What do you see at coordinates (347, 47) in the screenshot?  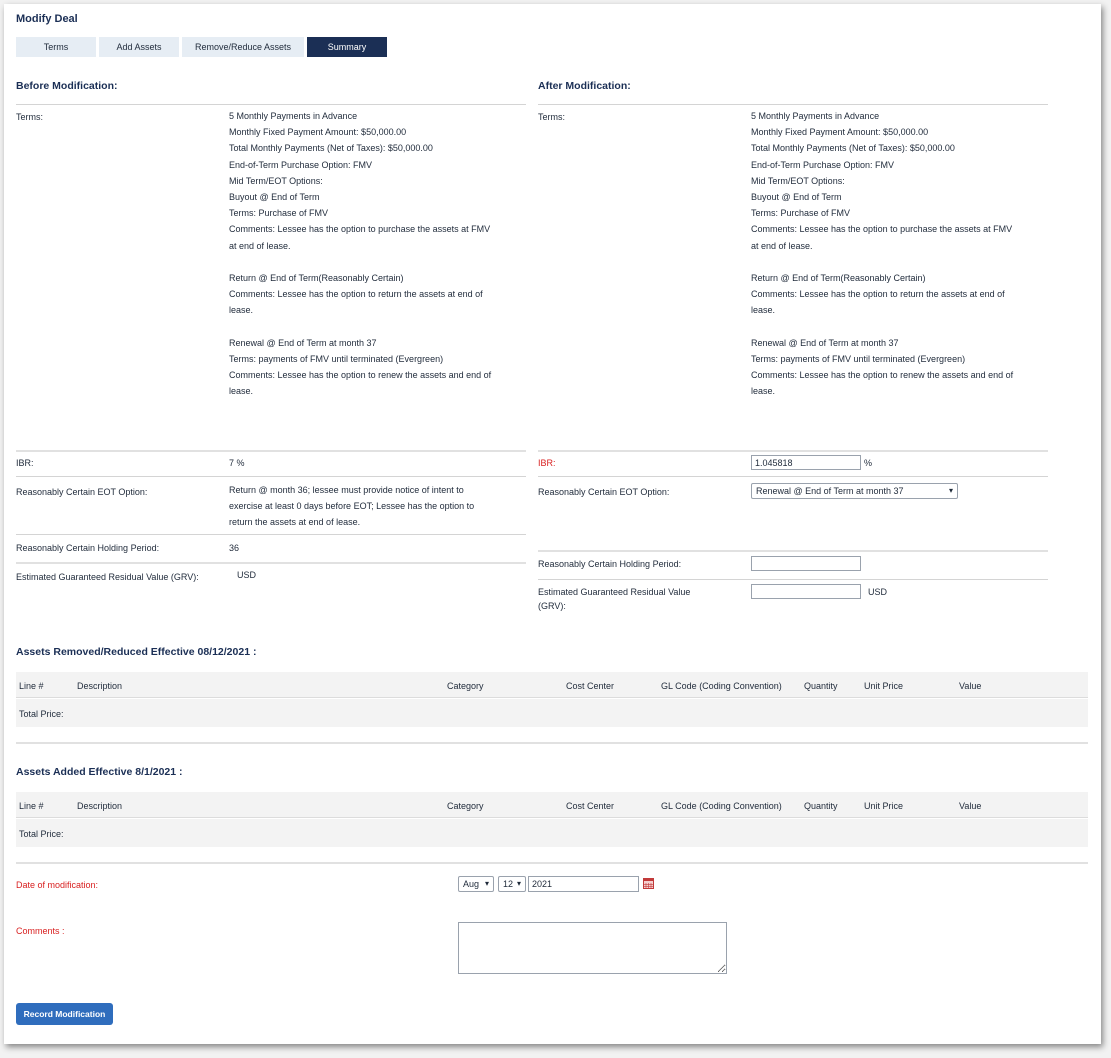 I see `tab-summary: Summary` at bounding box center [347, 47].